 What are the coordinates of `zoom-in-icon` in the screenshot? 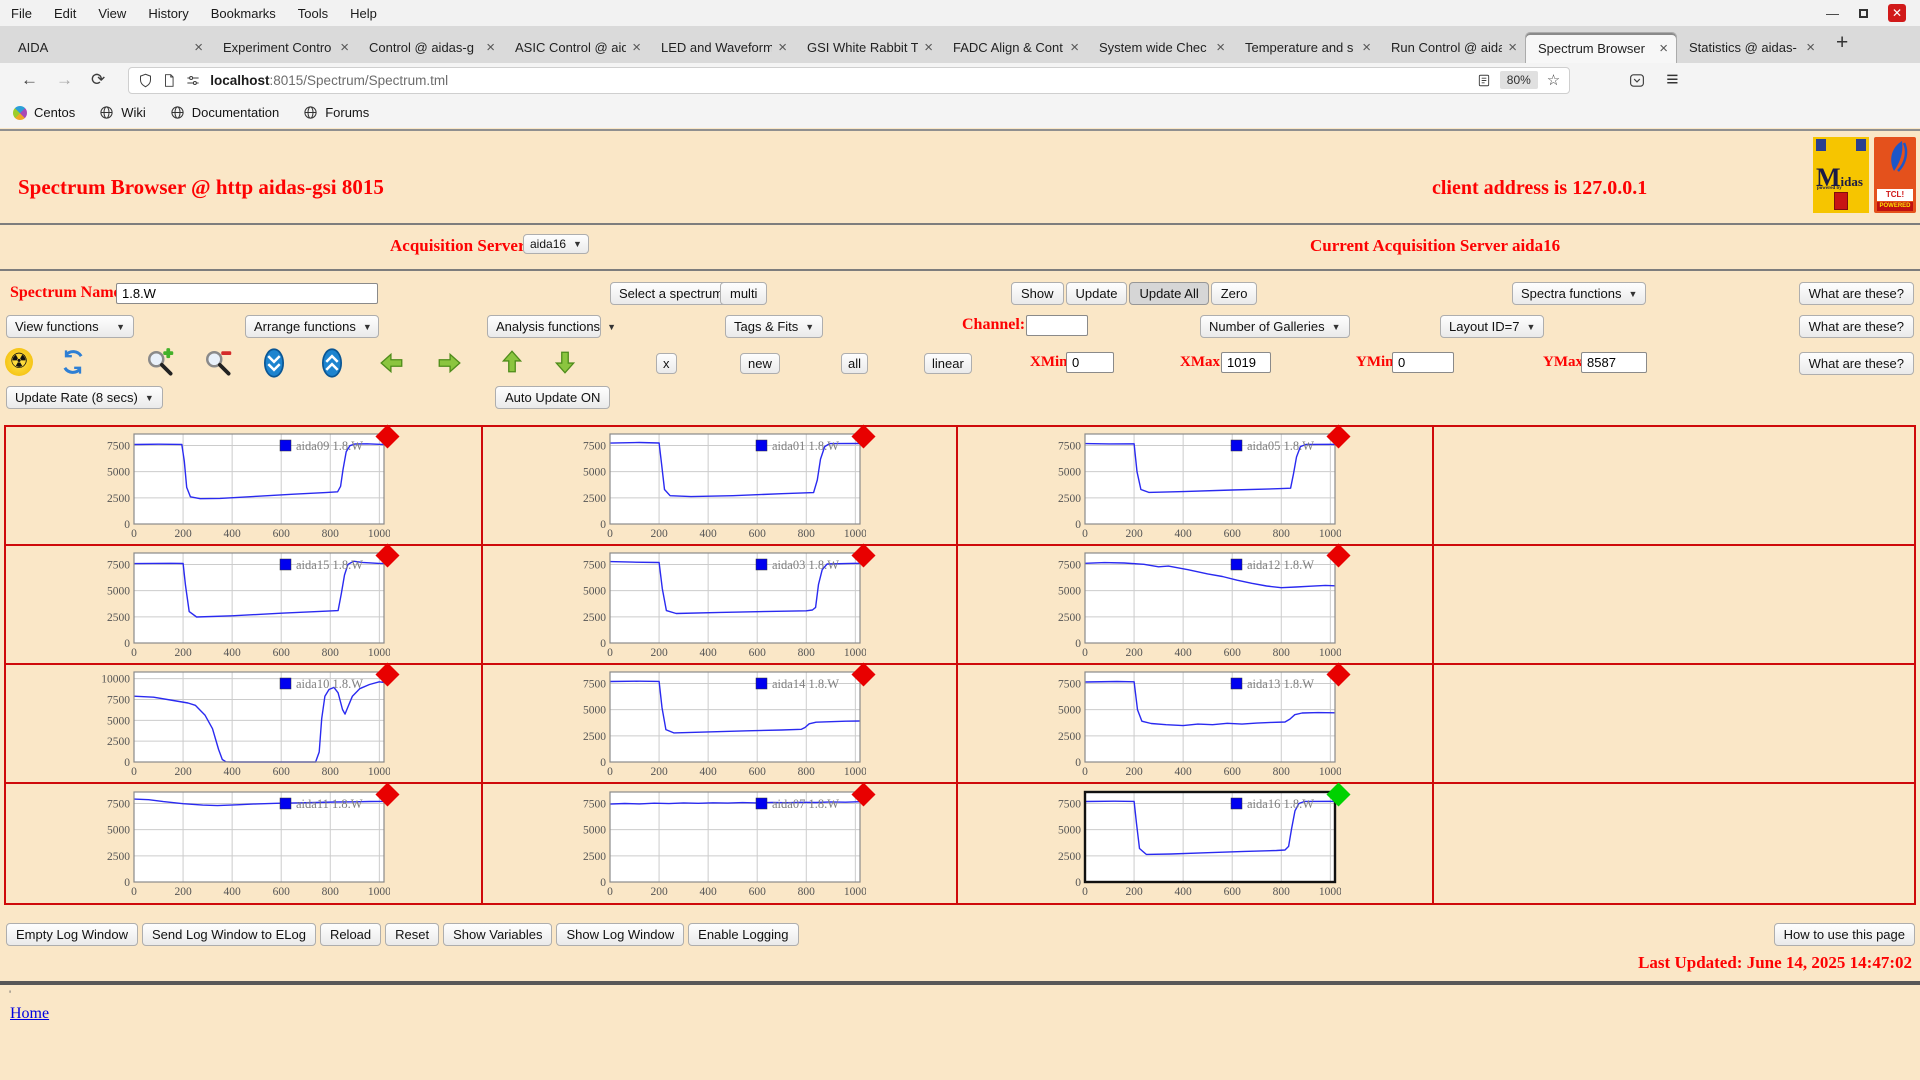 It's located at (160, 363).